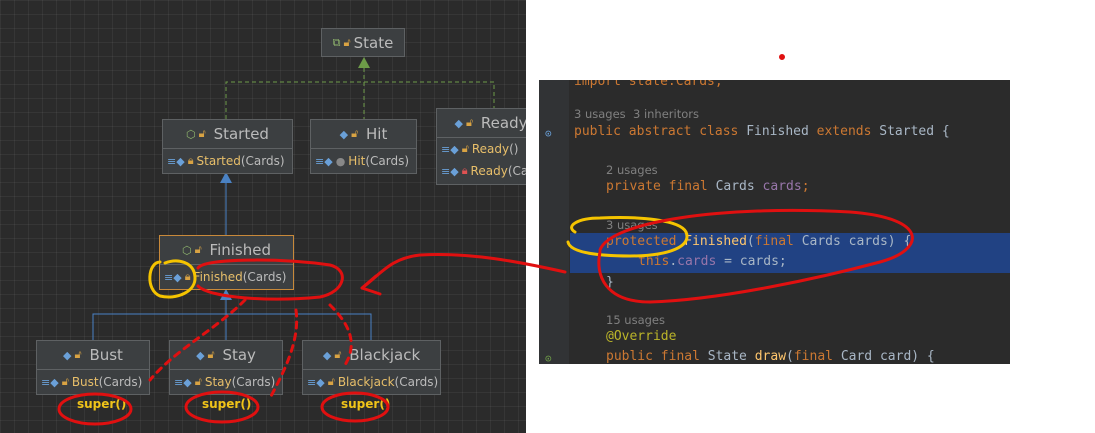 This screenshot has height=433, width=1095. I want to click on yellow-circle-diagram, so click(172, 279).